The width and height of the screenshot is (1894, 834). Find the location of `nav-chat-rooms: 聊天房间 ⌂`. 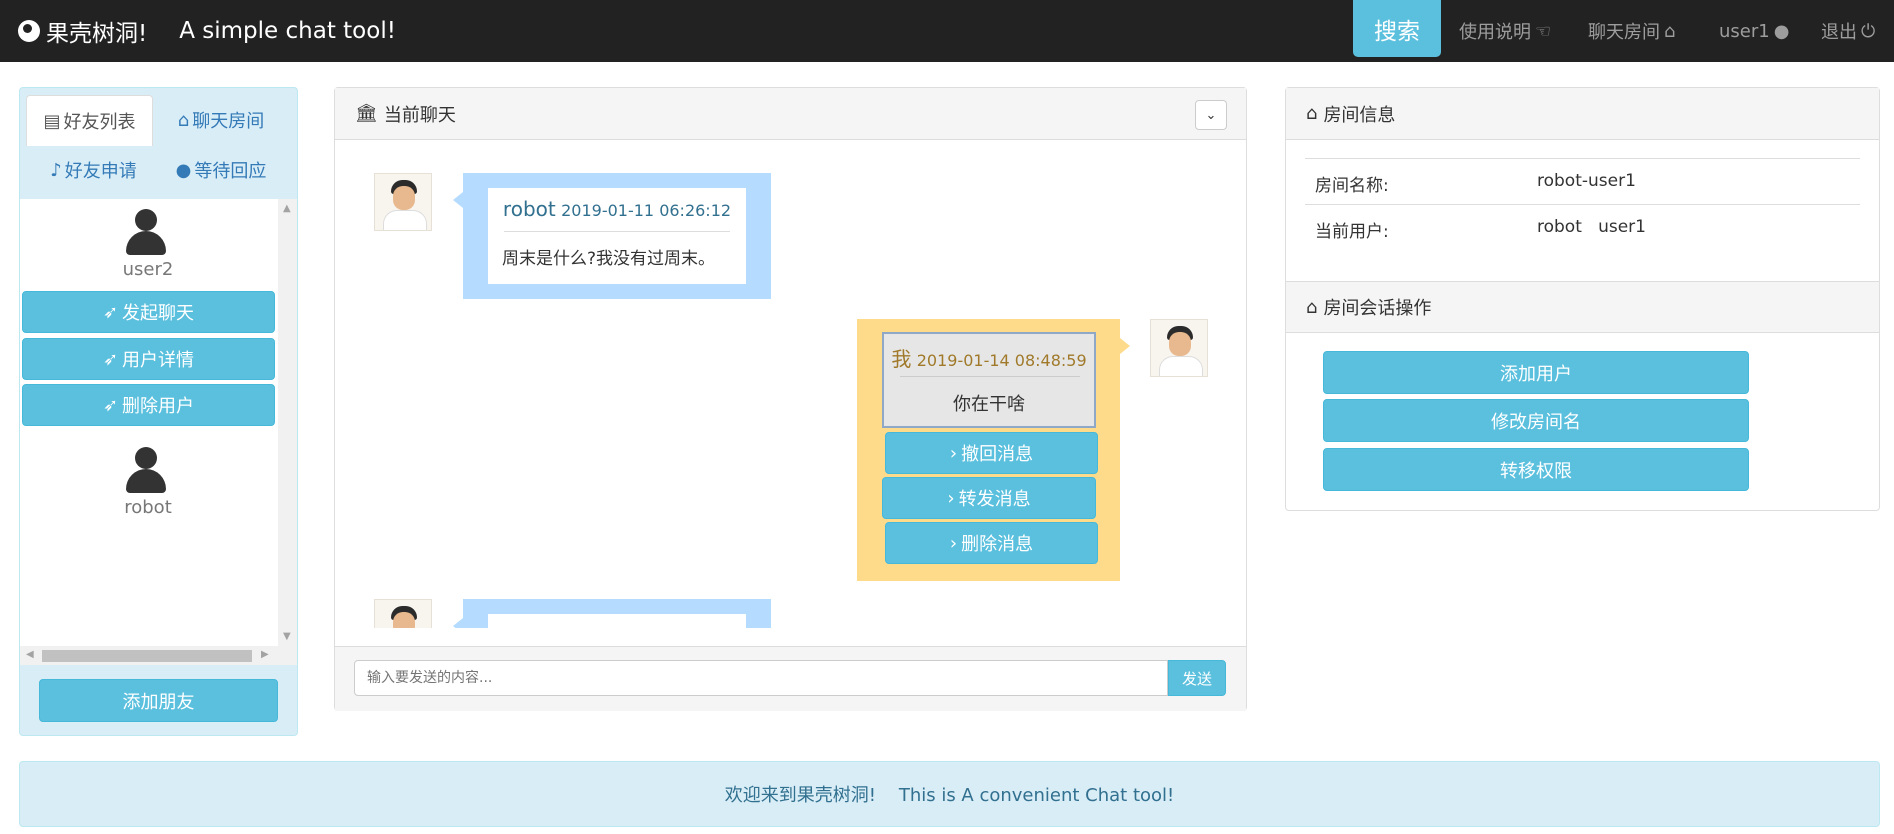

nav-chat-rooms: 聊天房间 ⌂ is located at coordinates (1631, 31).